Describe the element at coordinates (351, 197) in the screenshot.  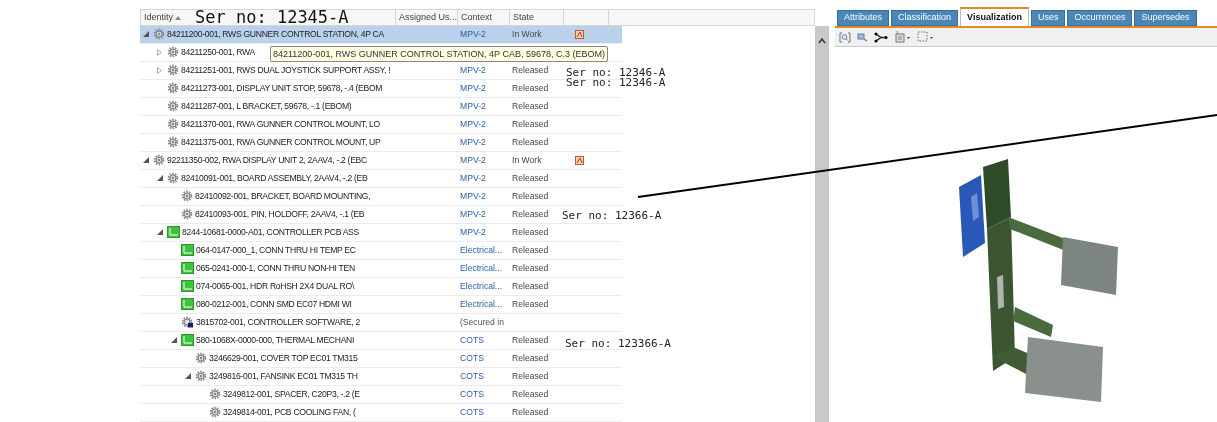
I see `tree-row: 82410092-001, BRACKET, BOARD MOUNTING, MPV-2 Released` at that location.